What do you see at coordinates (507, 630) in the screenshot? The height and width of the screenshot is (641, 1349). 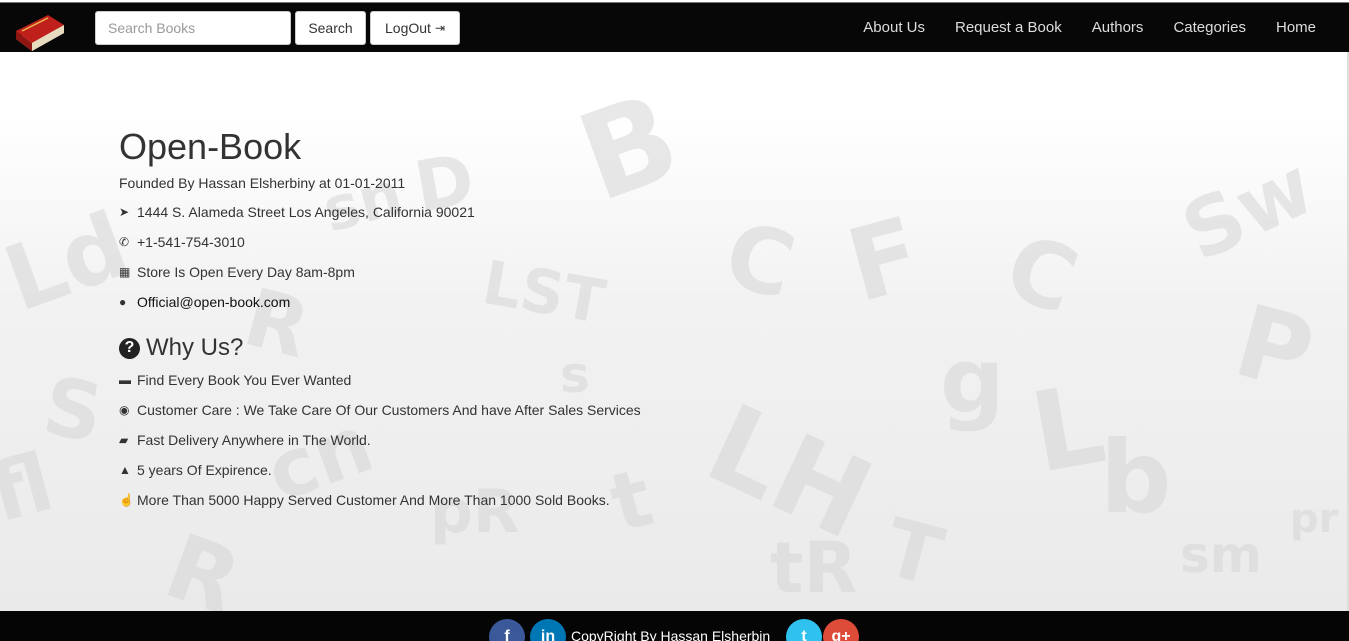 I see `facebook-icon: f` at bounding box center [507, 630].